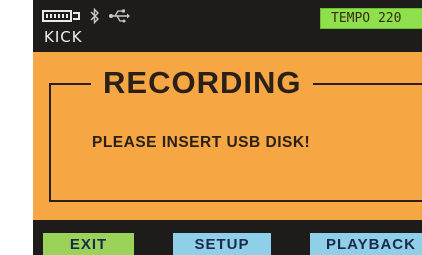  I want to click on usb-icon, so click(119, 16).